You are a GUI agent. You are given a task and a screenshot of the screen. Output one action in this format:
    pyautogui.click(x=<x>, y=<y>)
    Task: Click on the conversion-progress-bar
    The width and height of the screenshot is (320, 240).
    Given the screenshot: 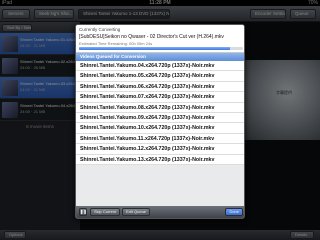 What is the action you would take?
    pyautogui.click(x=161, y=48)
    